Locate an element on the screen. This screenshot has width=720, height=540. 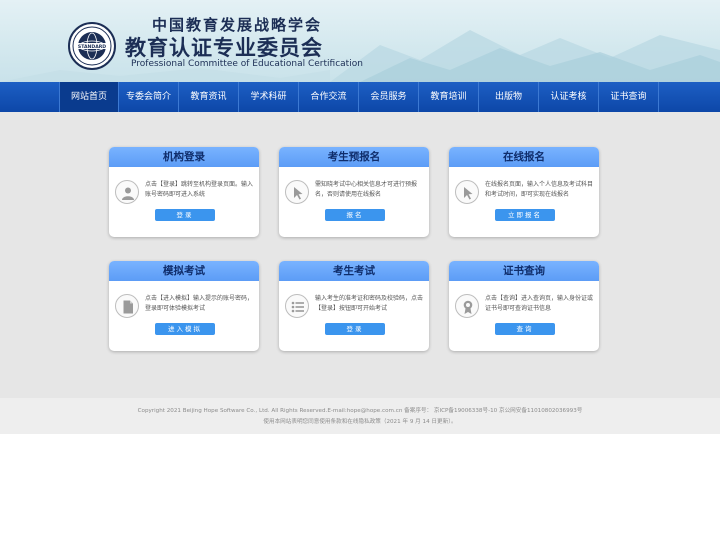
card-pre-registration: 考生预报名 需知晓考试中心相关信息才可进行预报名，否则请使用在线报名 报名 is located at coordinates (354, 192).